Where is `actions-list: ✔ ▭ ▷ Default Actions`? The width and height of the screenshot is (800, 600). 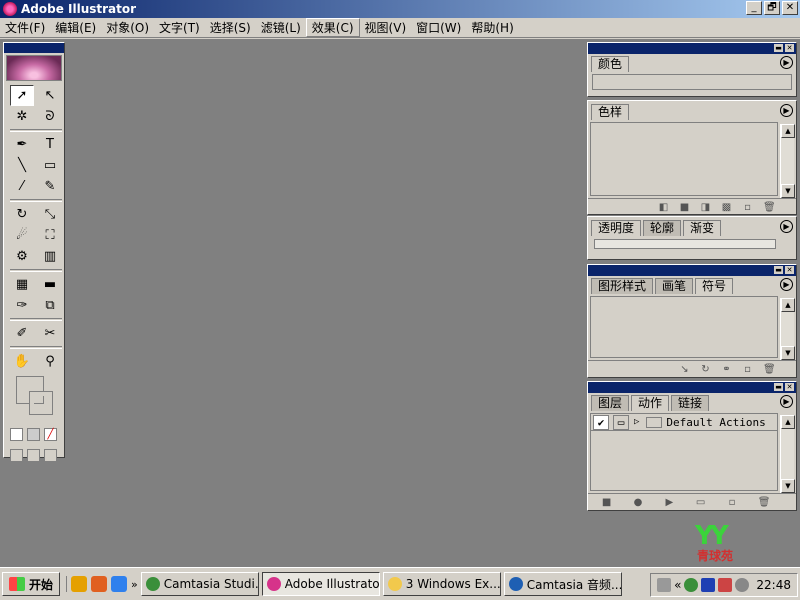 actions-list: ✔ ▭ ▷ Default Actions is located at coordinates (684, 452).